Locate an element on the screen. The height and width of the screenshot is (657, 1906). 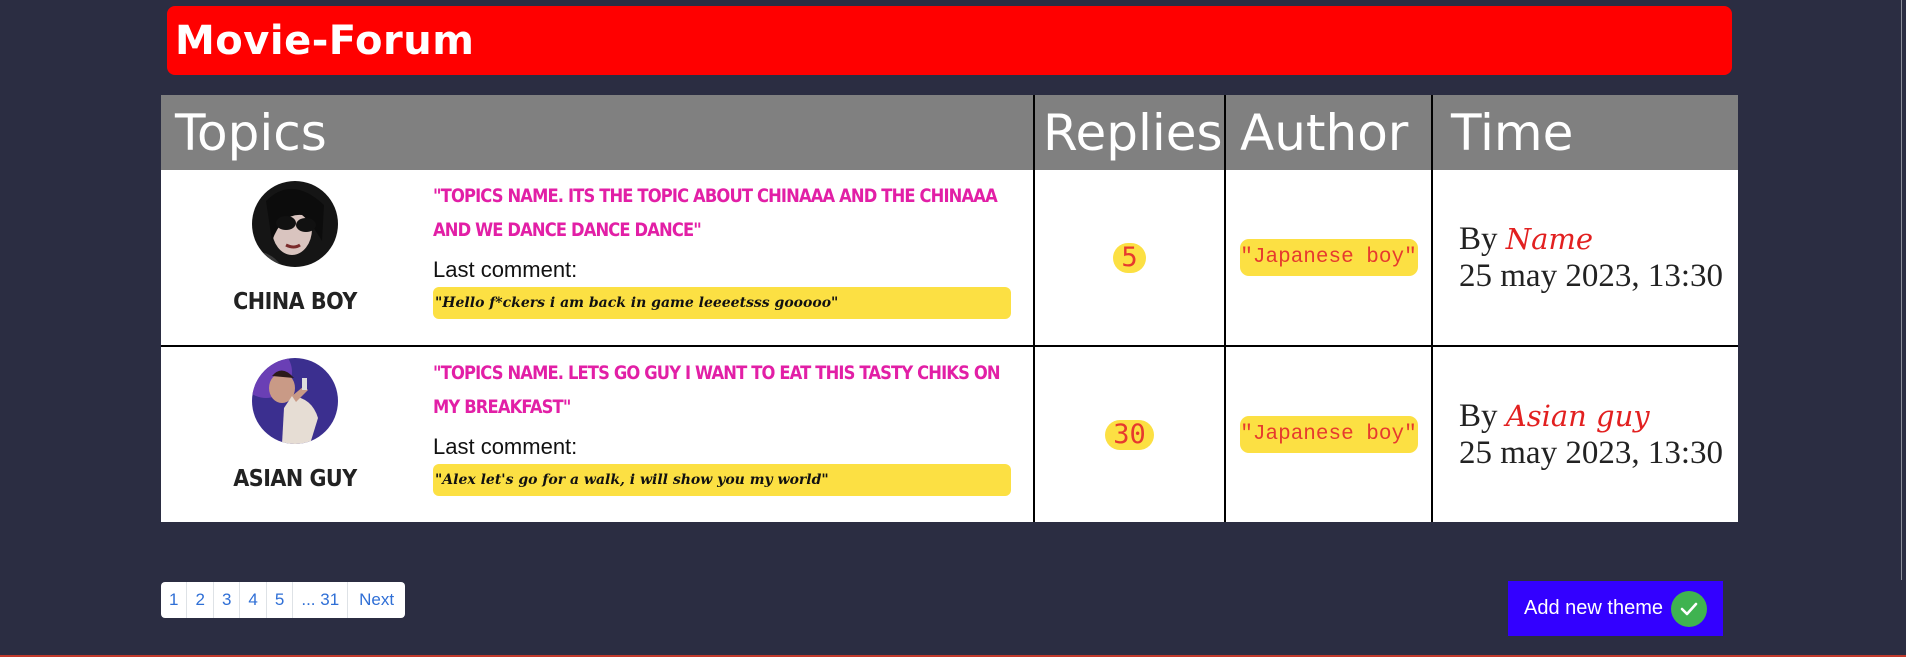
column-header-replies: Replies is located at coordinates (1130, 132).